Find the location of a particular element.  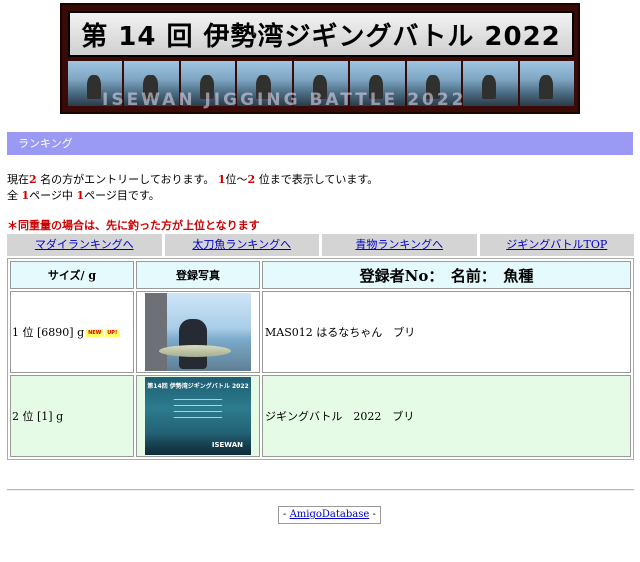

banner-title: 第 14 回 伊勢湾ジギングバトル 2022 is located at coordinates (321, 36).